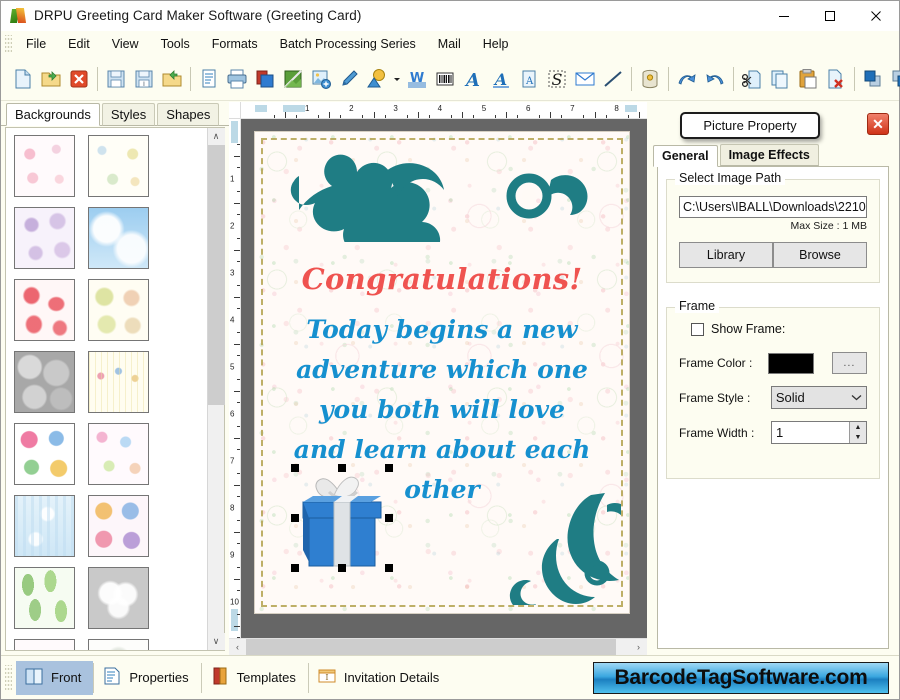 The image size is (900, 700). What do you see at coordinates (125, 44) in the screenshot?
I see `menu-view: View` at bounding box center [125, 44].